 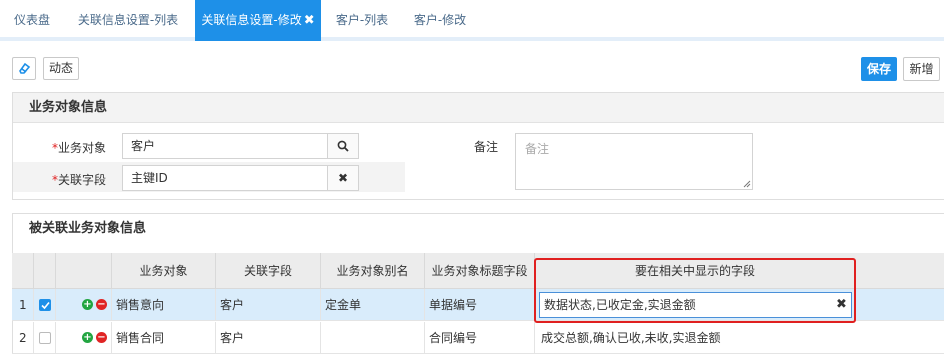 What do you see at coordinates (225, 146) in the screenshot?
I see `object-input: 客户` at bounding box center [225, 146].